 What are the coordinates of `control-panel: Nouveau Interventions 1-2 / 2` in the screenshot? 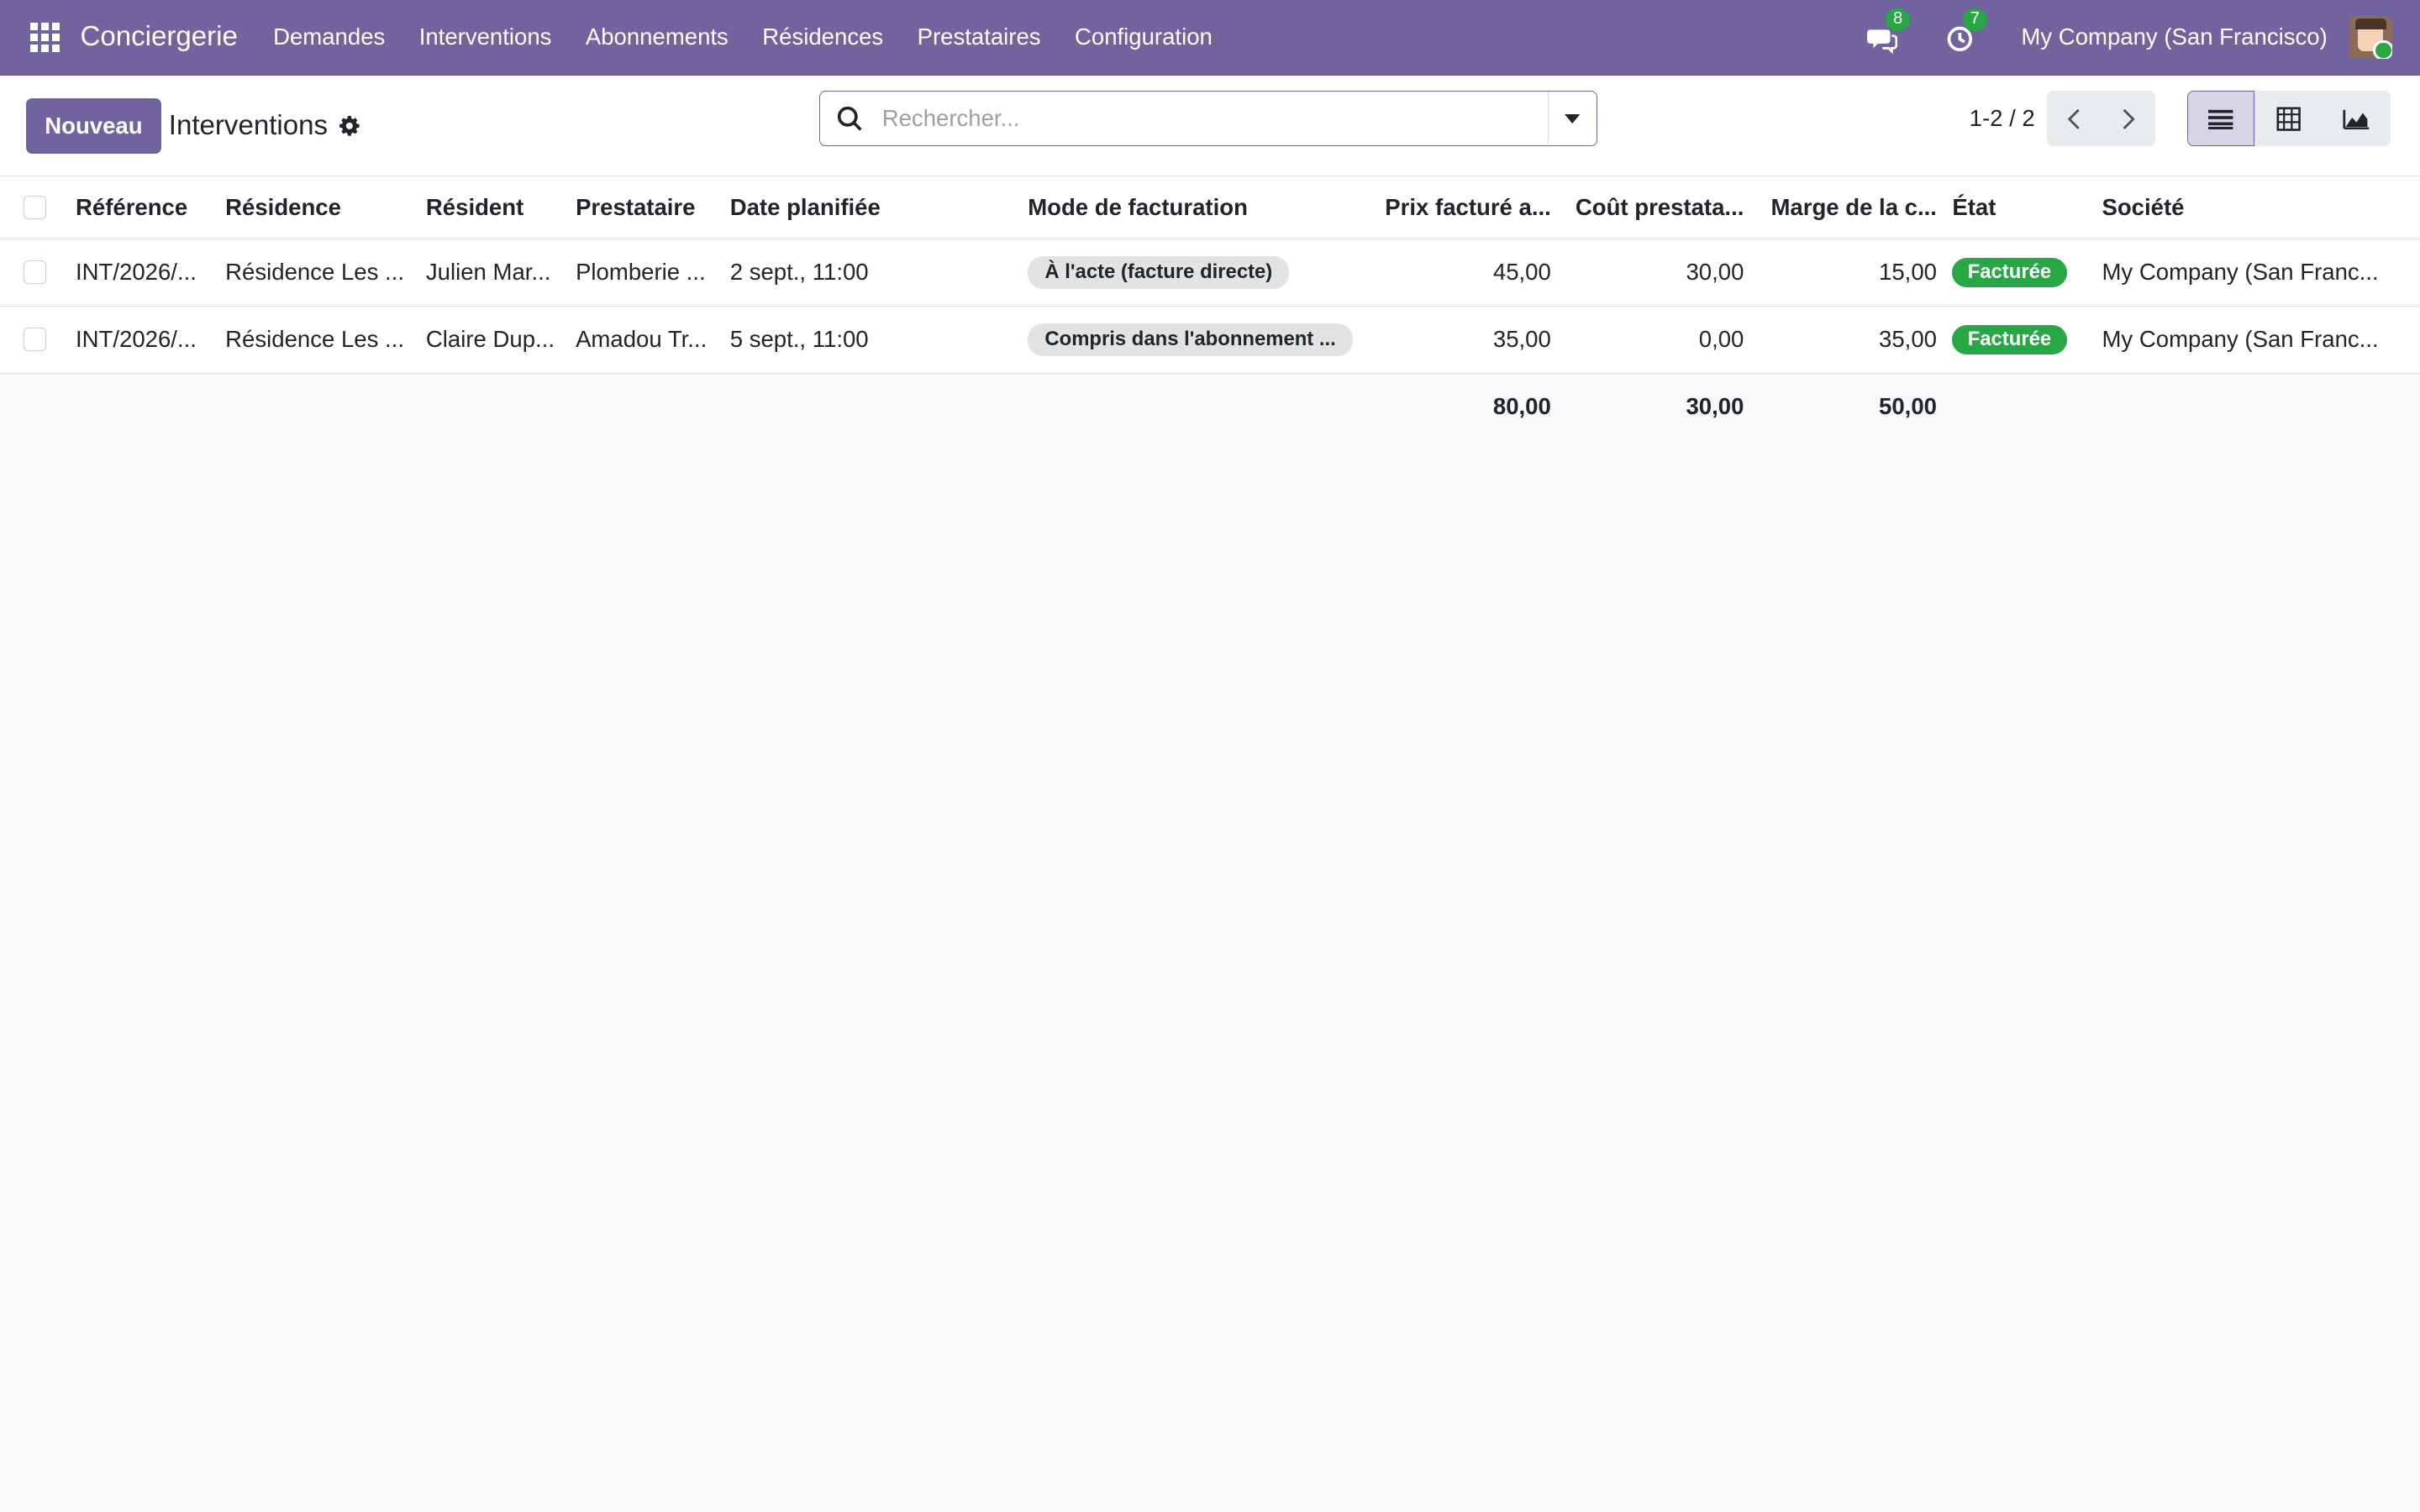 It's located at (1210, 126).